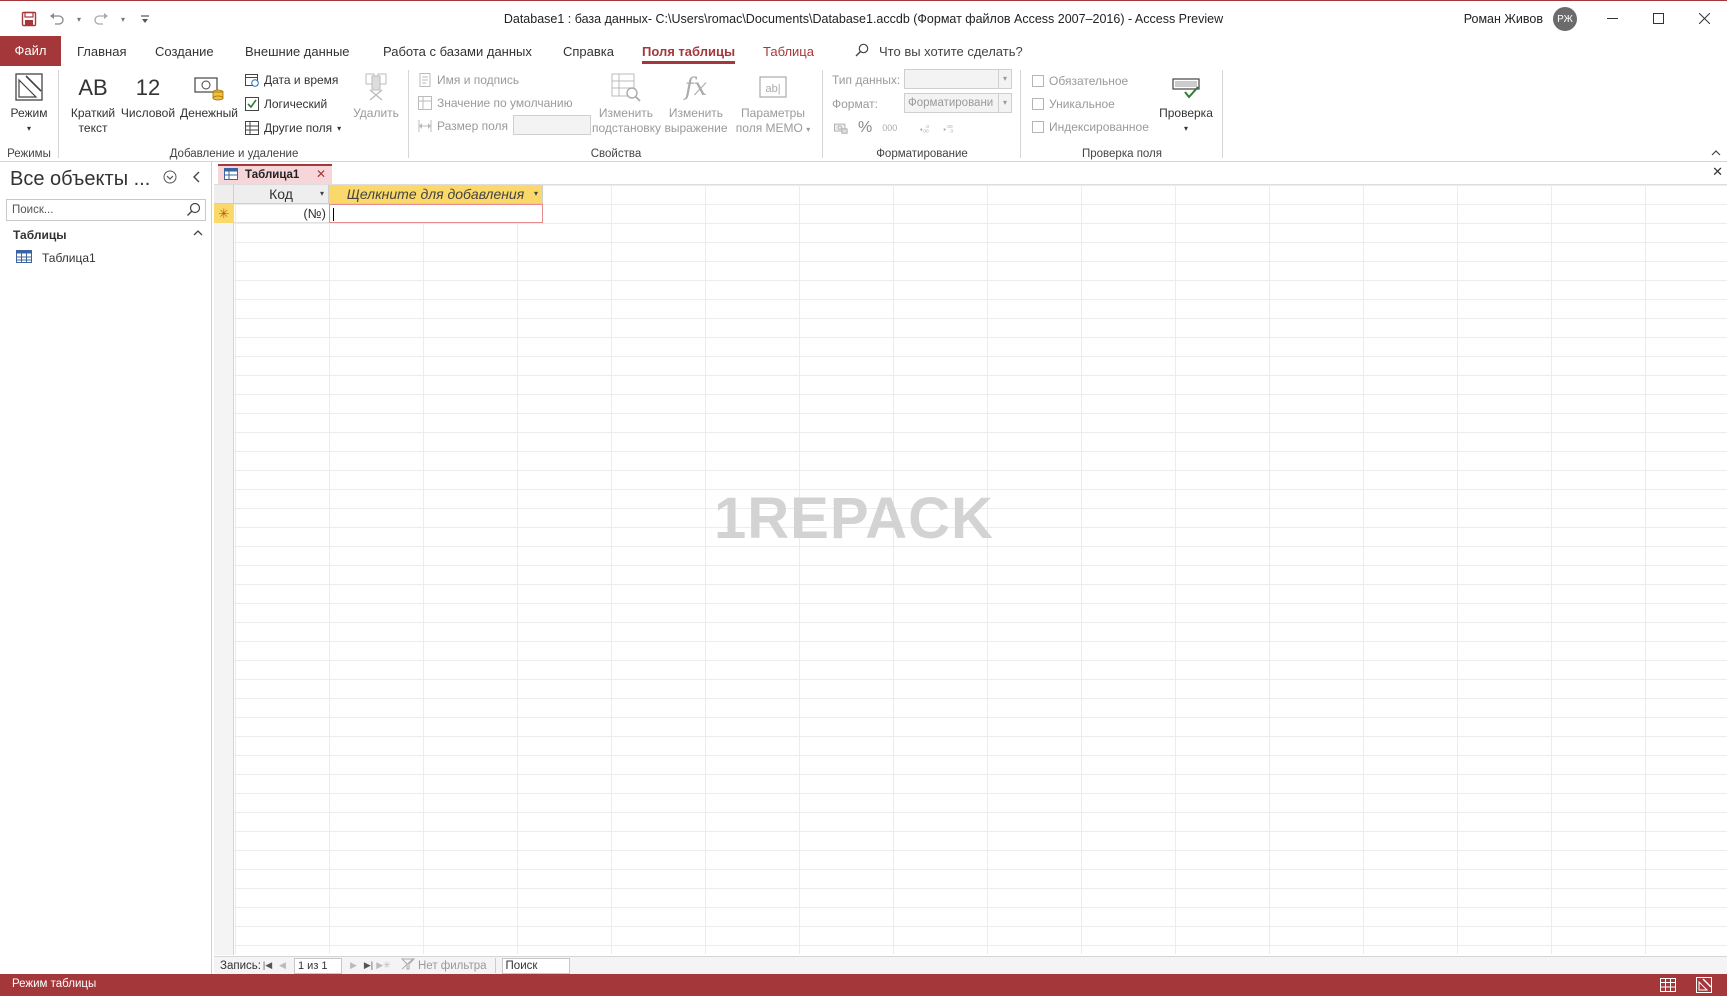  What do you see at coordinates (855, 104) in the screenshot?
I see `format-label: Формат:` at bounding box center [855, 104].